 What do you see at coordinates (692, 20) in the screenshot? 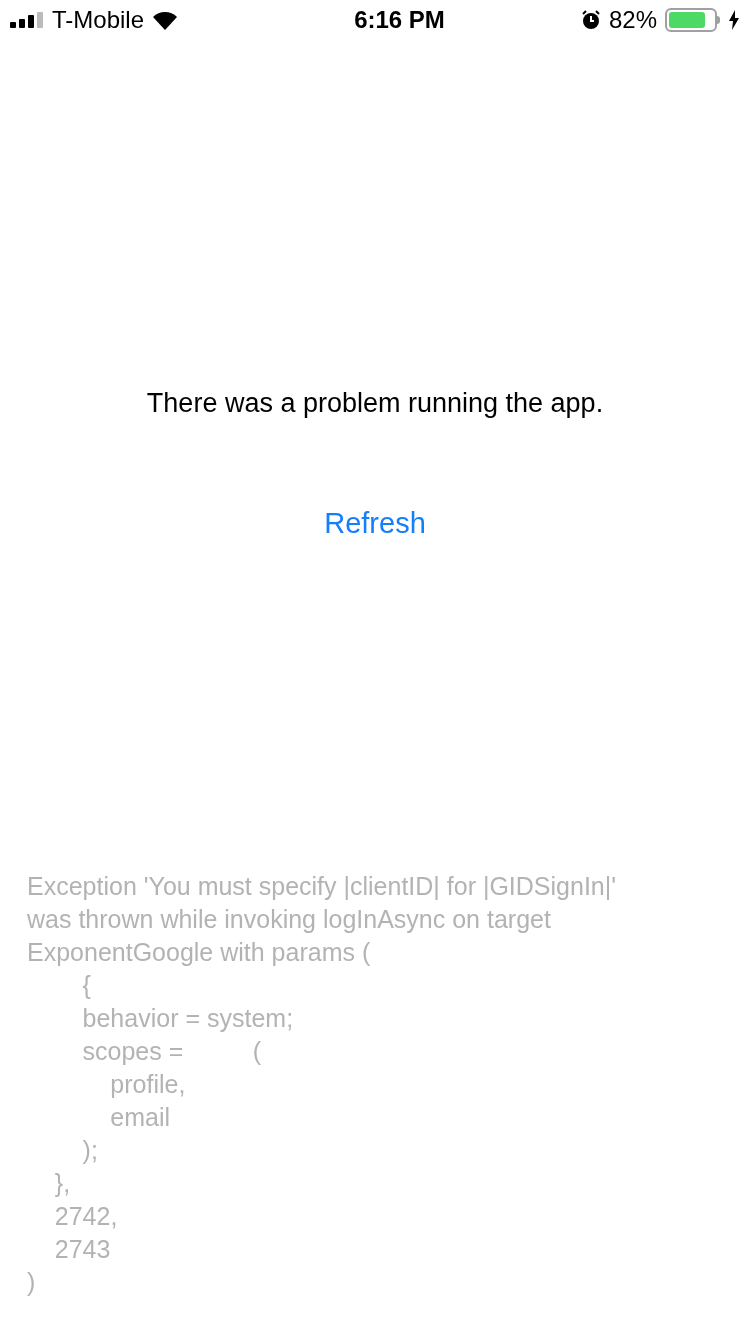
I see `battery-icon` at bounding box center [692, 20].